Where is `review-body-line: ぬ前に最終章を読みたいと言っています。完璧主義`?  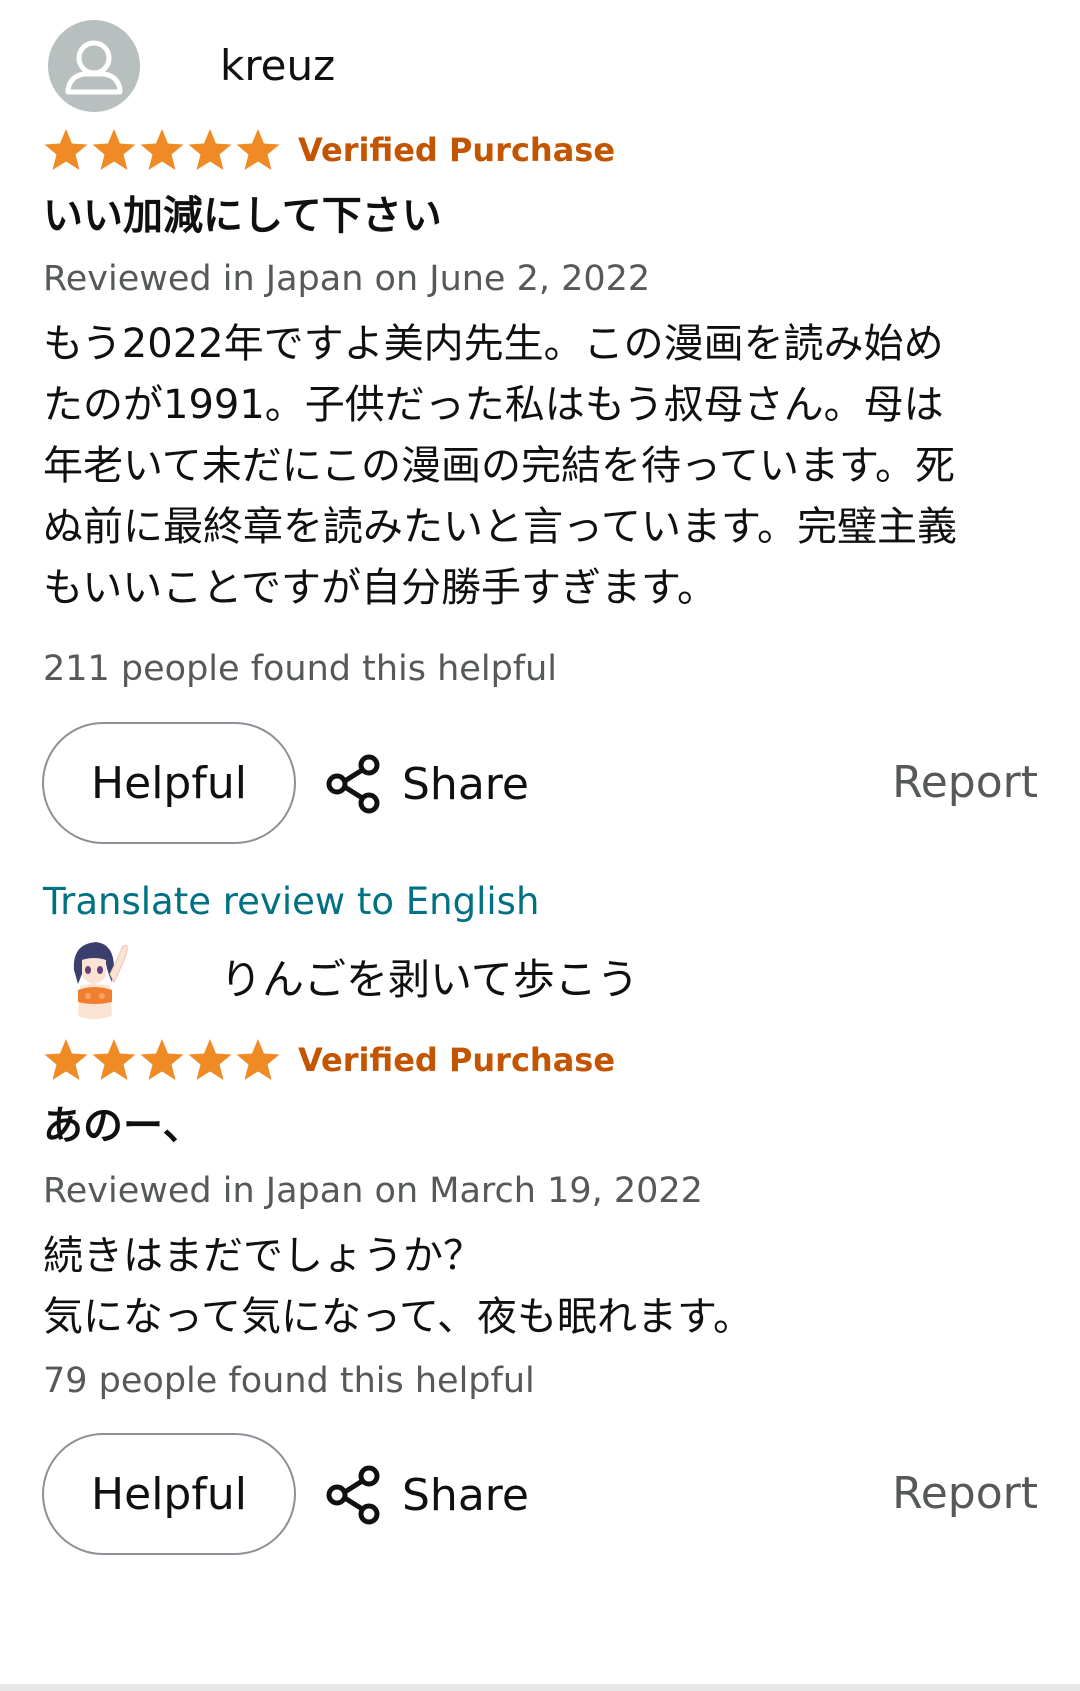 review-body-line: ぬ前に最終章を読みたいと言っています。完璧主義 is located at coordinates (500, 527).